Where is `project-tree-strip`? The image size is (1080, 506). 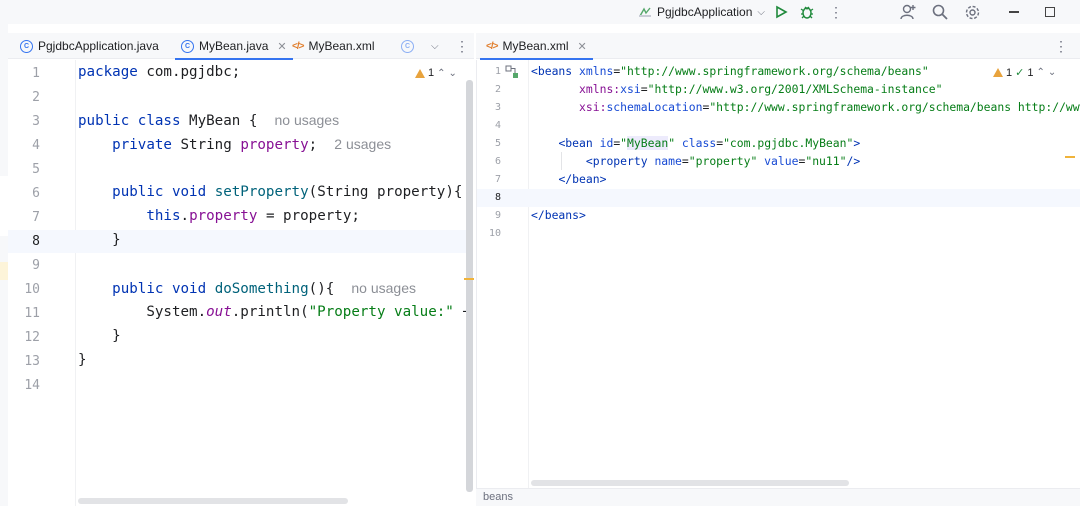 project-tree-strip is located at coordinates (4, 265).